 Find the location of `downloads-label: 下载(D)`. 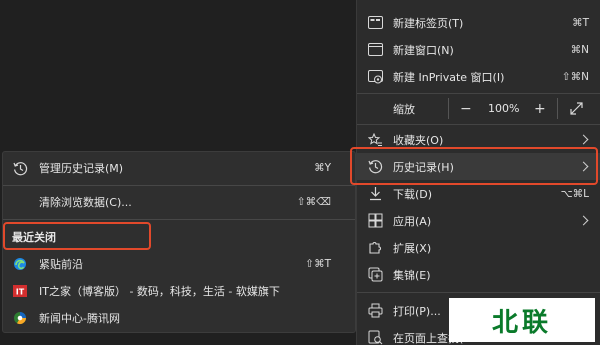

downloads-label: 下载(D) is located at coordinates (413, 194).